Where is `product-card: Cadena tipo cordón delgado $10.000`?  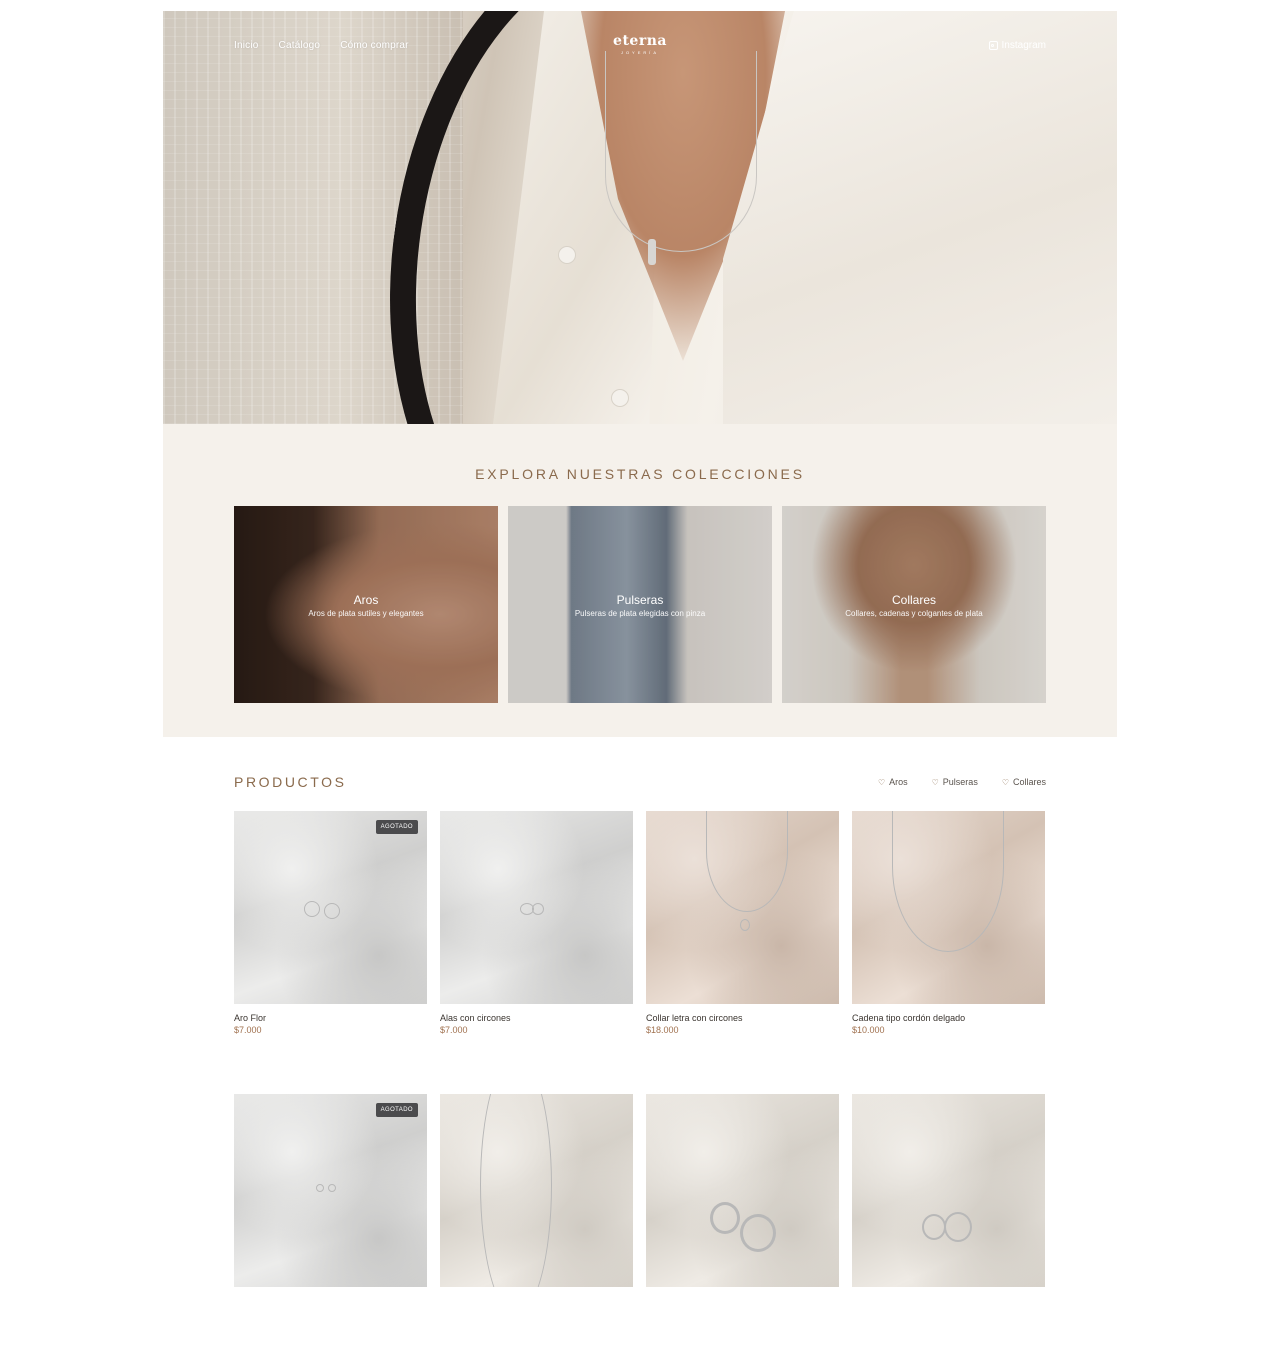
product-card: Cadena tipo cordón delgado $10.000 is located at coordinates (948, 923).